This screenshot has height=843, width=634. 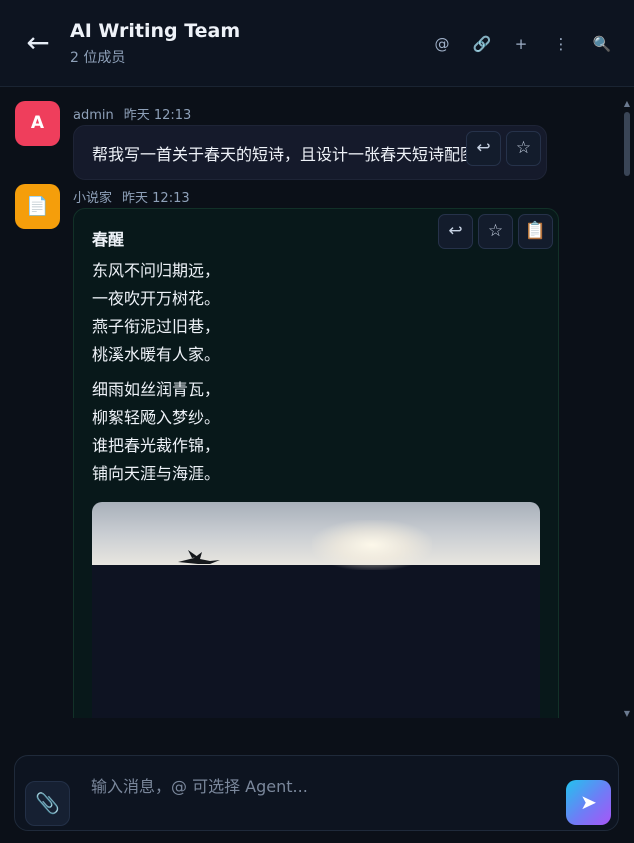 What do you see at coordinates (627, 409) in the screenshot?
I see `scrollbar: ▲ ▼` at bounding box center [627, 409].